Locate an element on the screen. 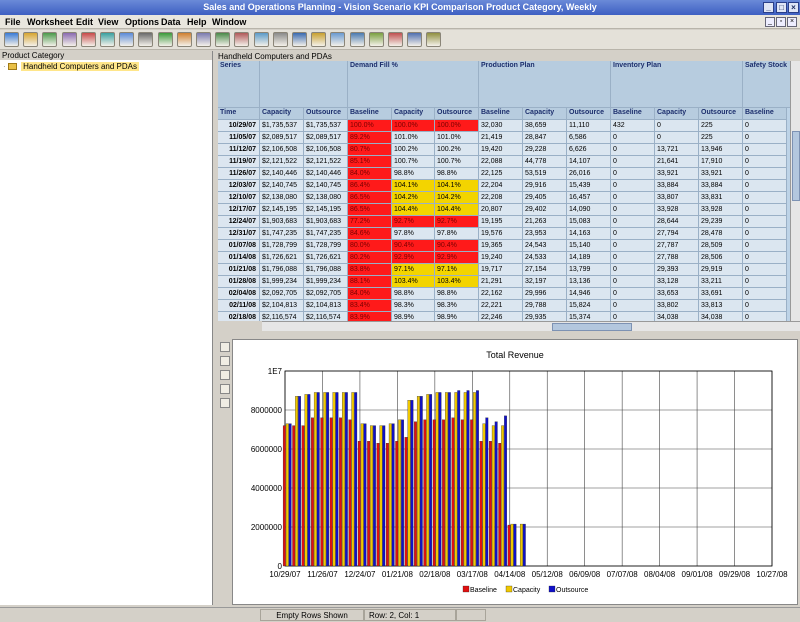  table-cell: $2,089,517 is located at coordinates (282, 138).